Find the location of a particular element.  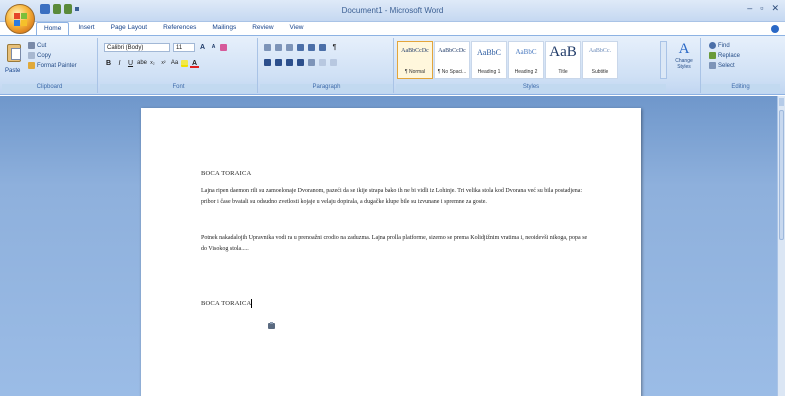

bullets-icon is located at coordinates (267, 47).